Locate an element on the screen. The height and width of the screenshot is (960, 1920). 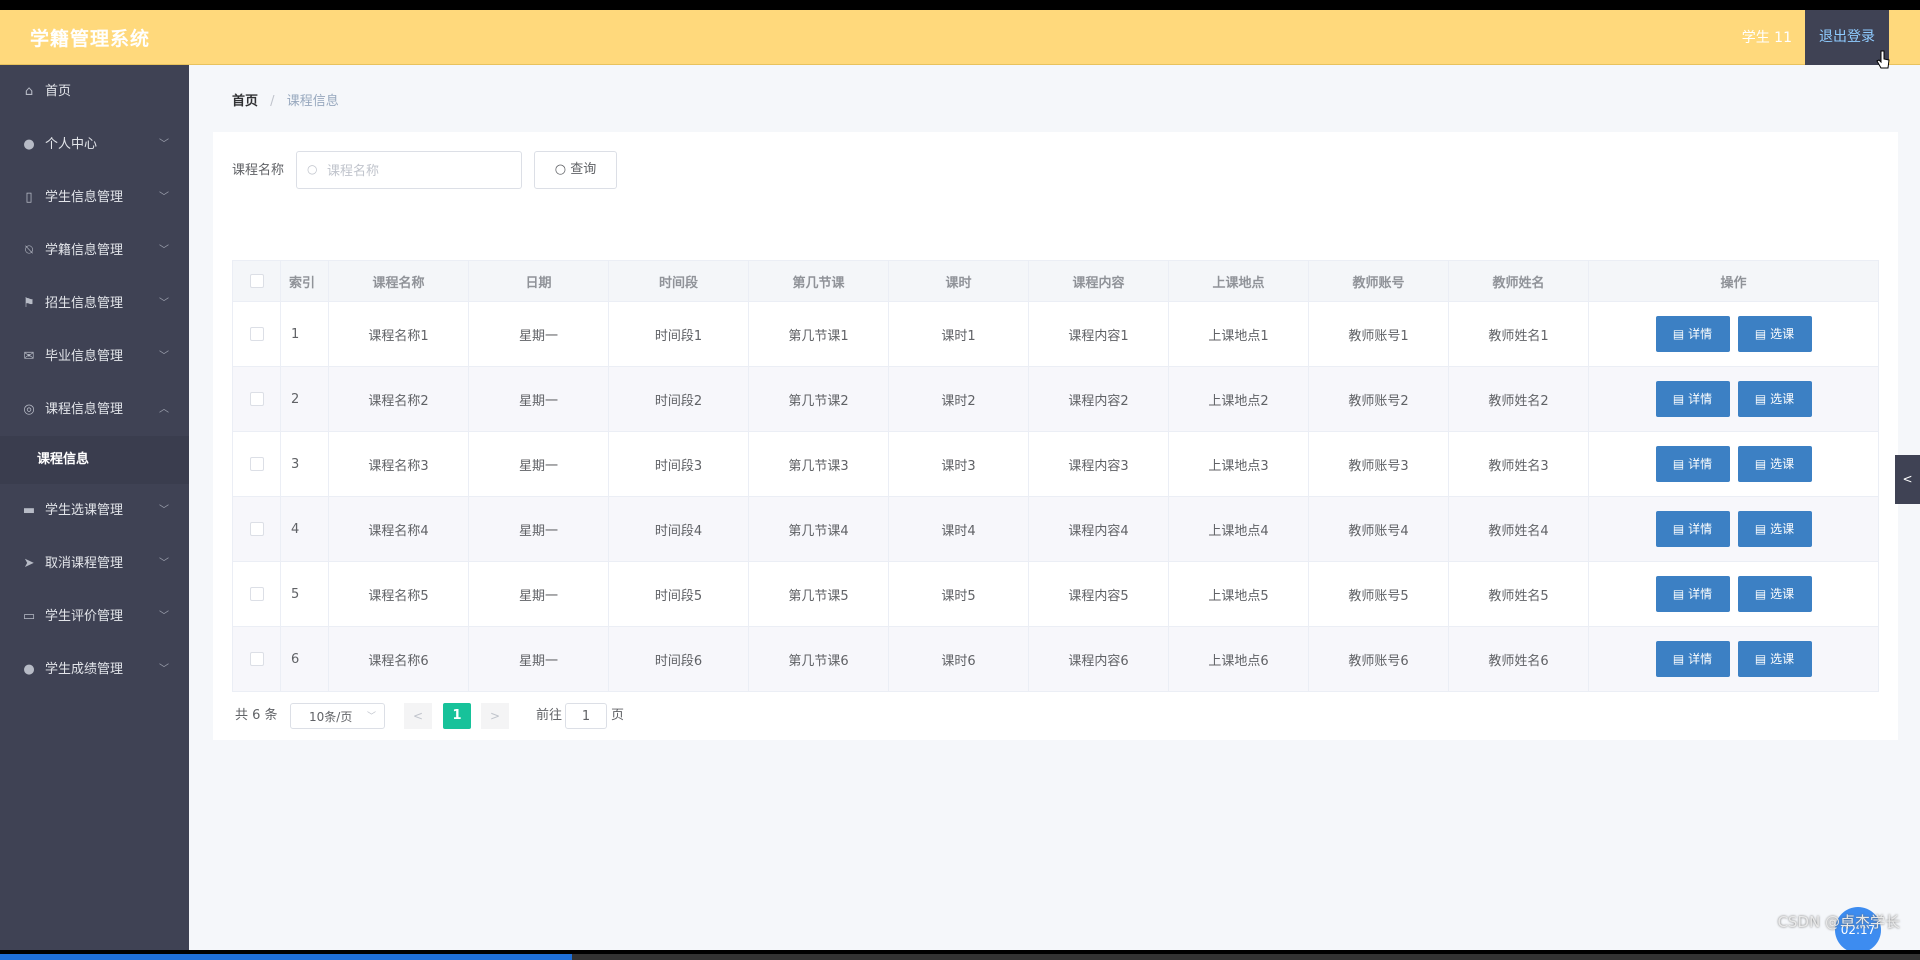
target-icon: ◎ is located at coordinates (29, 409).